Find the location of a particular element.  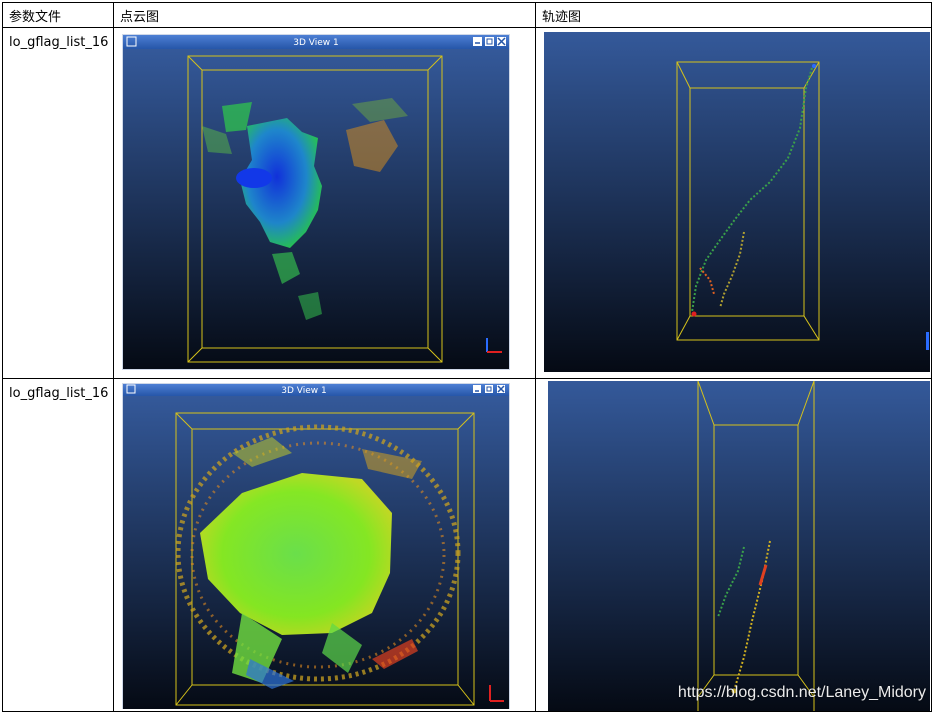

header-param-file: 参数文件 is located at coordinates (58, 15).